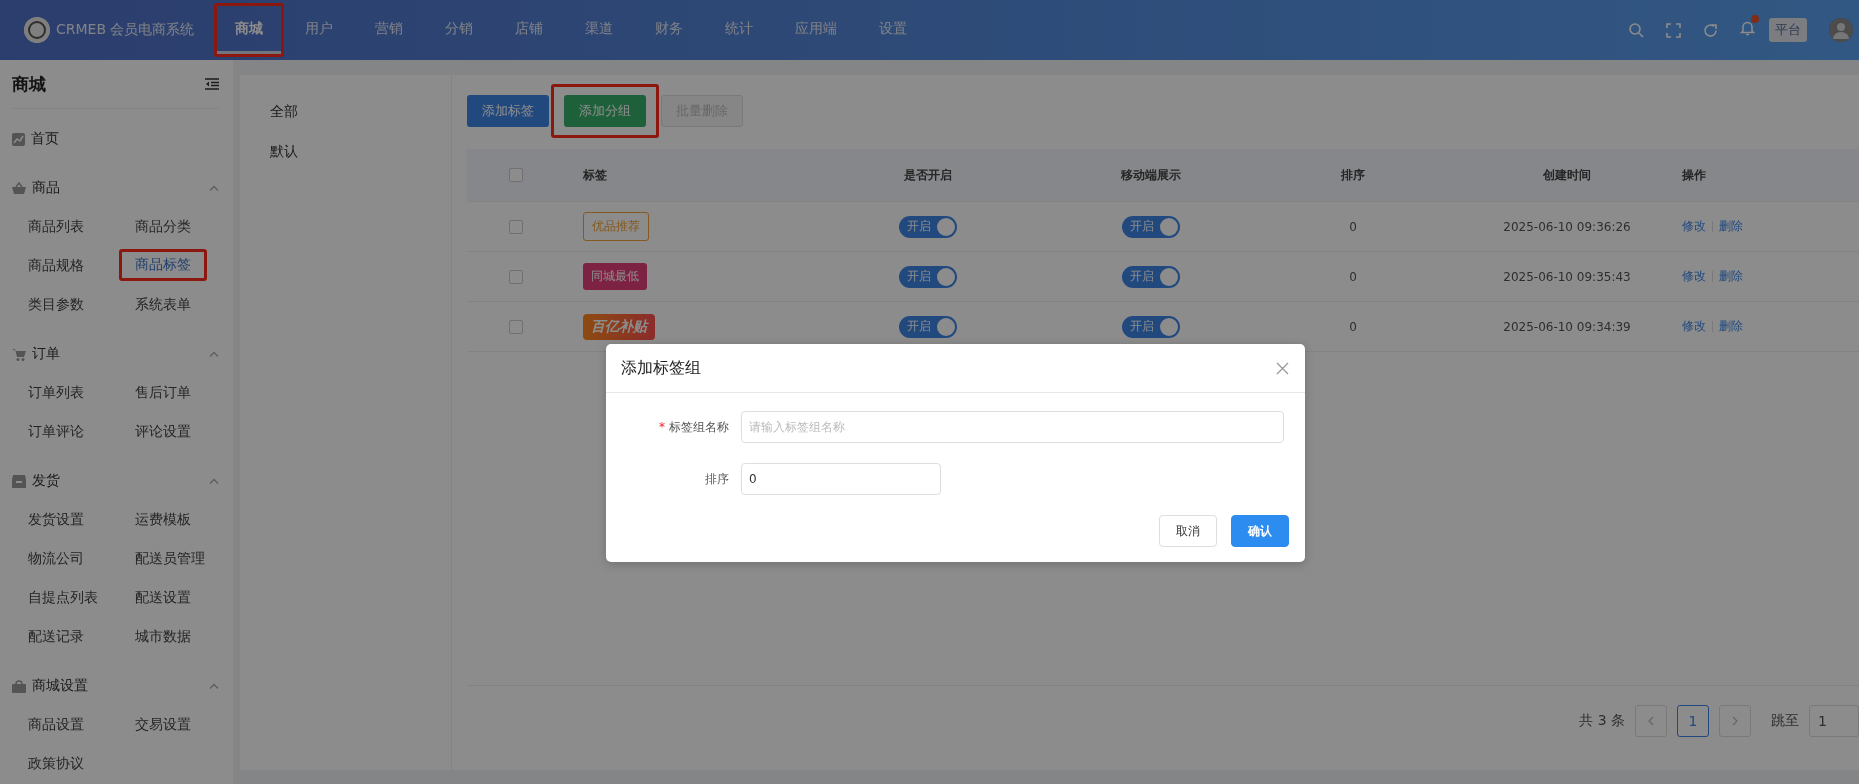 Image resolution: width=1859 pixels, height=784 pixels. Describe the element at coordinates (81, 226) in the screenshot. I see `menu-item: 商品列表` at that location.